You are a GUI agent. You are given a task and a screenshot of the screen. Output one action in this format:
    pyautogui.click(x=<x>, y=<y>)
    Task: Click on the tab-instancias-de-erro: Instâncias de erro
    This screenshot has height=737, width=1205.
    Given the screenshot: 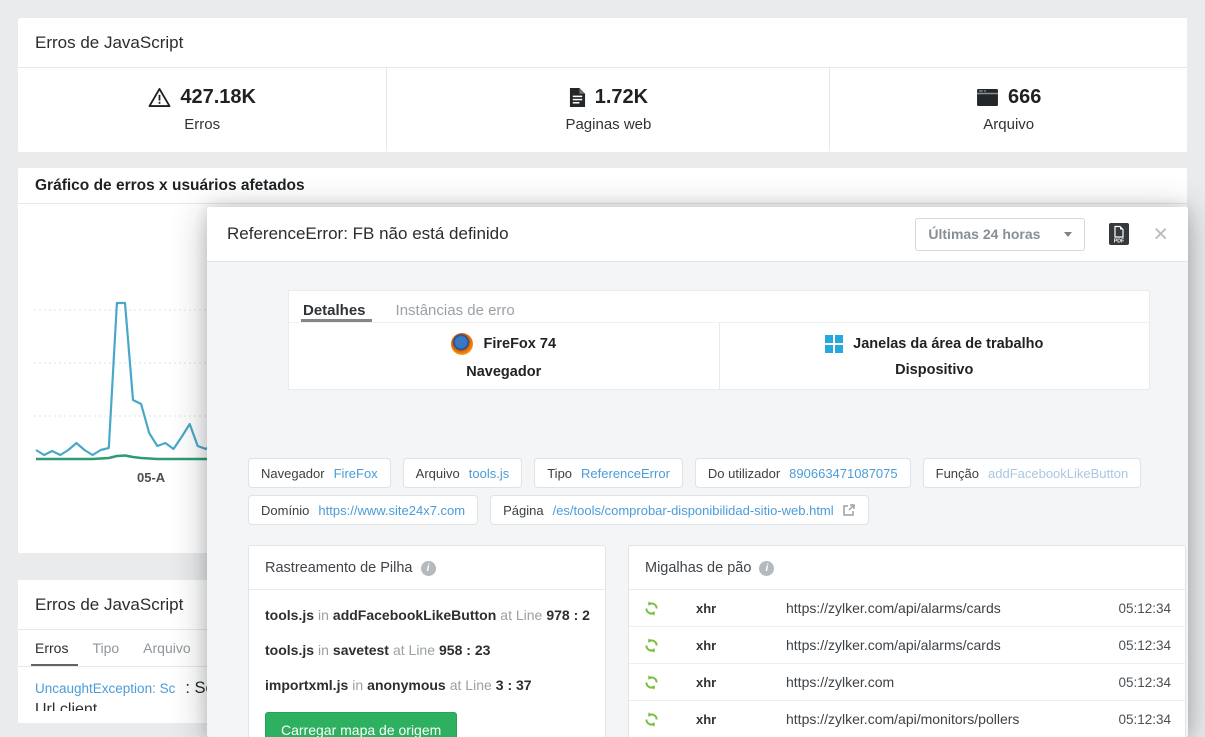 What is the action you would take?
    pyautogui.click(x=455, y=312)
    